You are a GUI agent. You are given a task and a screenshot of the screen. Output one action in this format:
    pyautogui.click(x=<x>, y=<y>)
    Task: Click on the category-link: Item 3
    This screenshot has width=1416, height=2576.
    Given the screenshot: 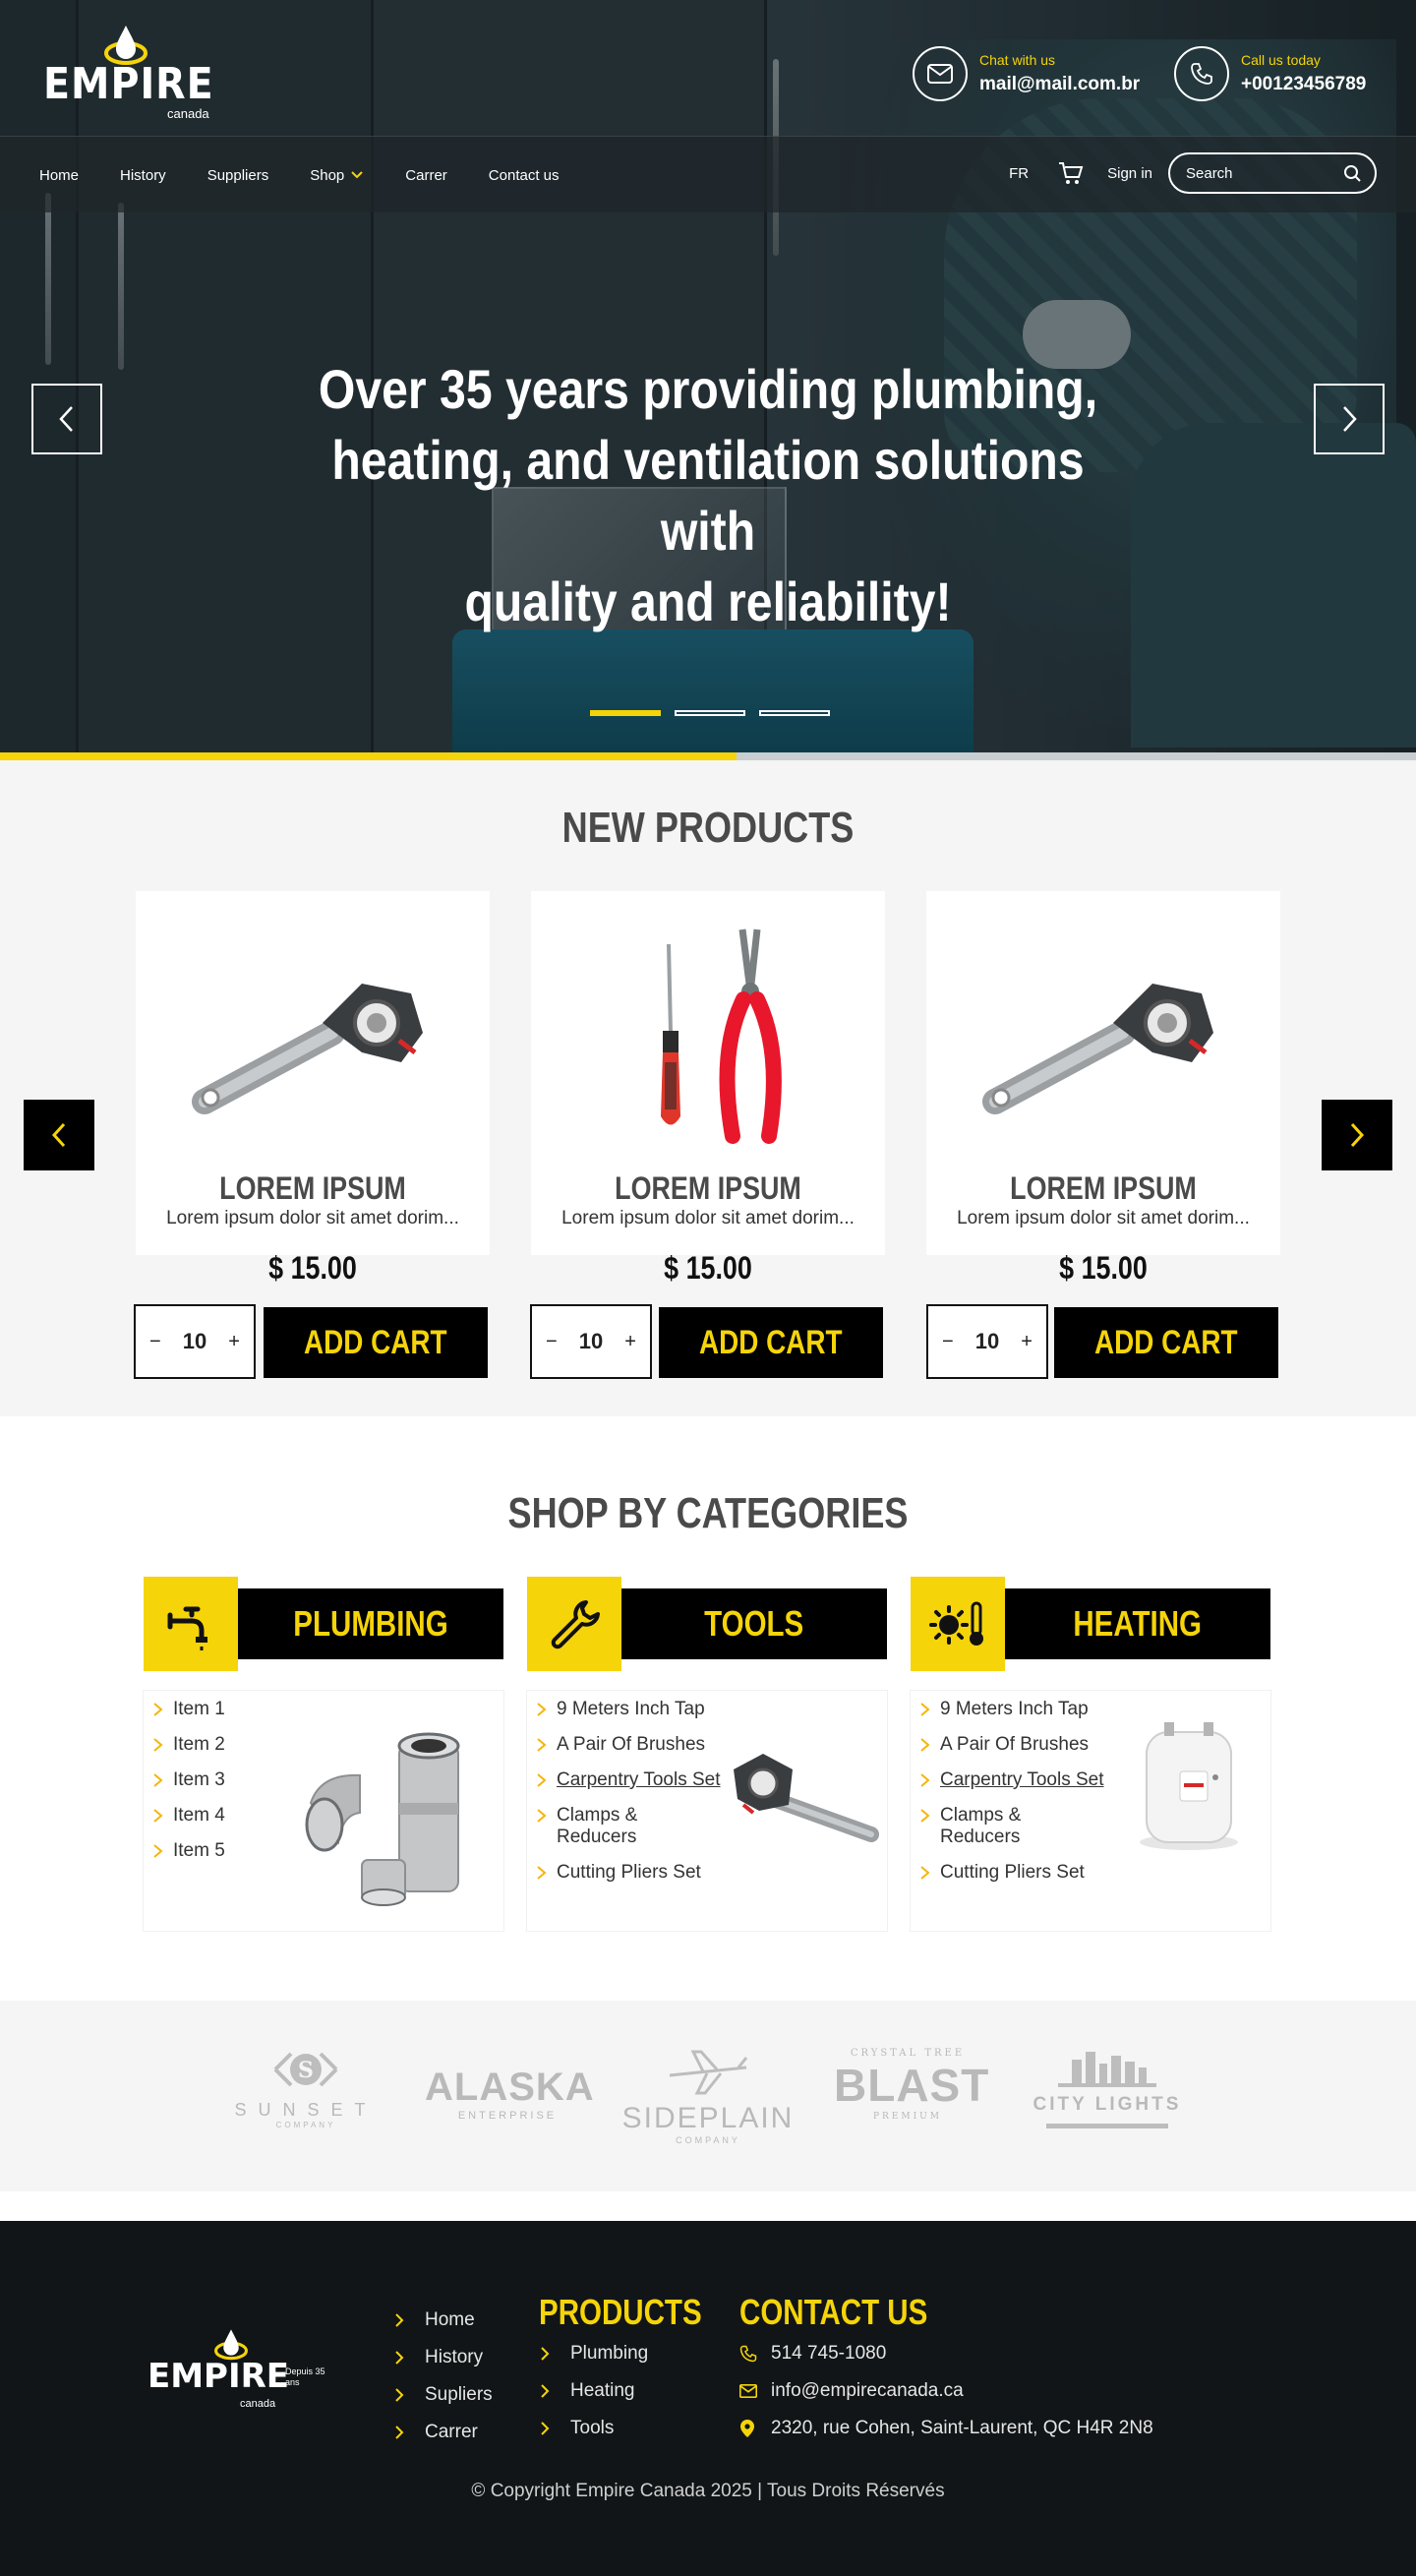 What is the action you would take?
    pyautogui.click(x=188, y=1780)
    